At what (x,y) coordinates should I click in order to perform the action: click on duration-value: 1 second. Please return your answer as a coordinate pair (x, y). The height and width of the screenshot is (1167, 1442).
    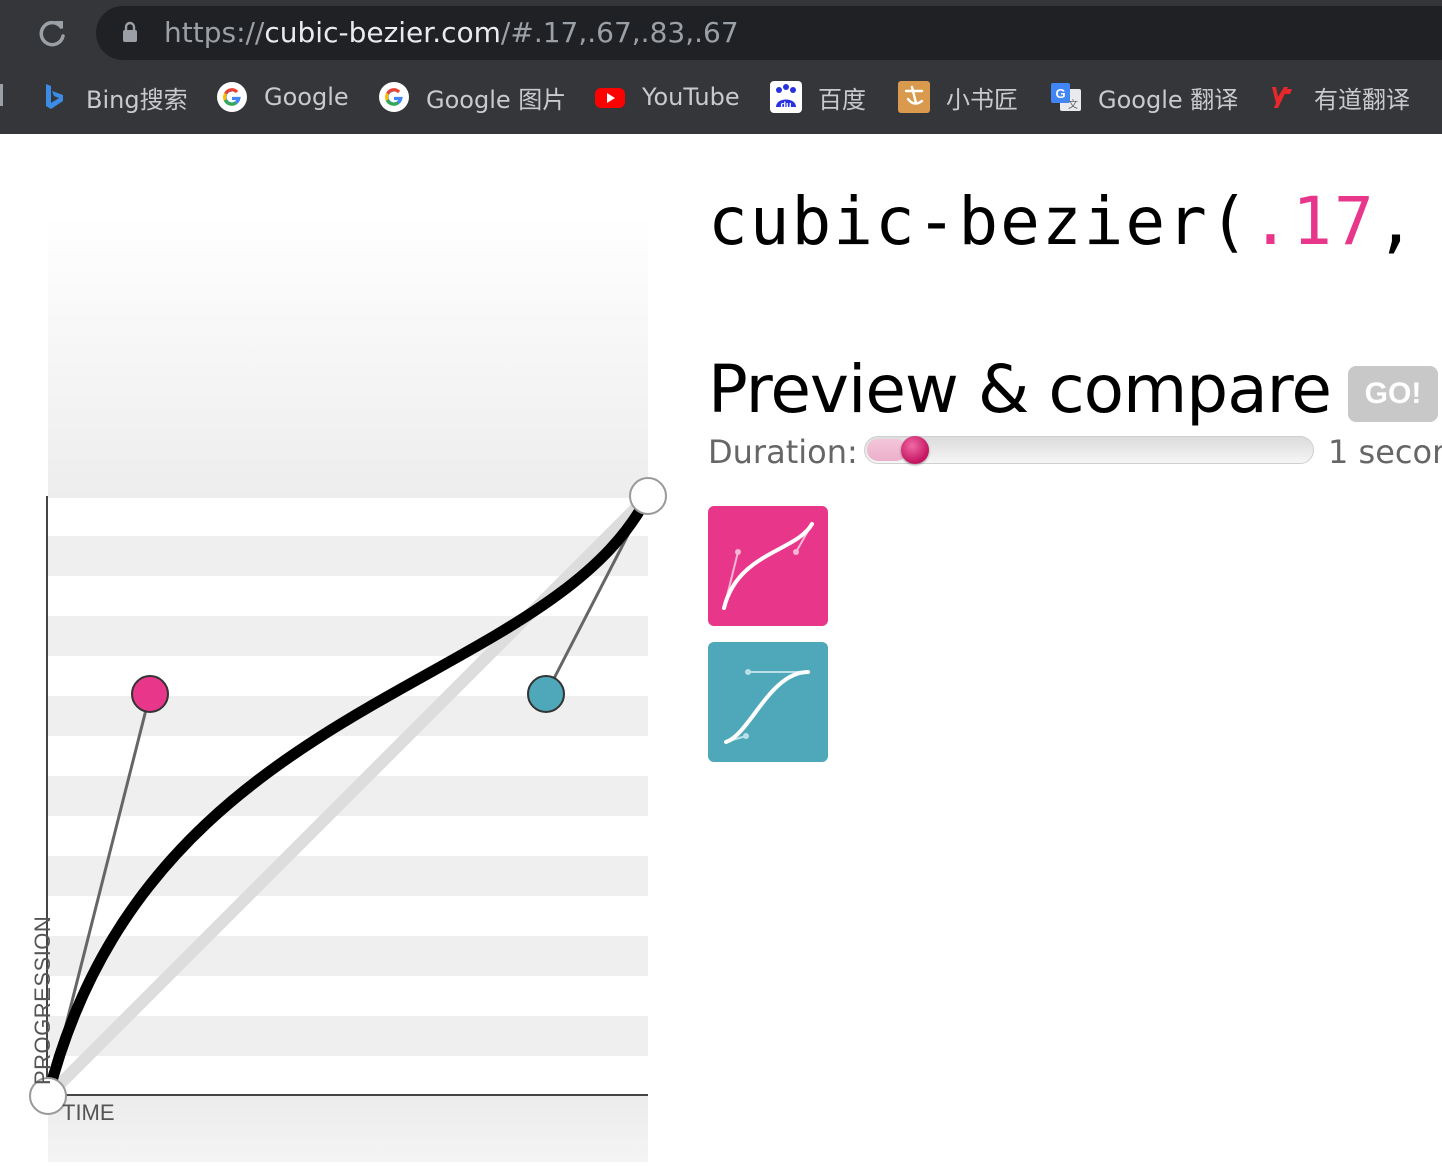
    Looking at the image, I should click on (1385, 452).